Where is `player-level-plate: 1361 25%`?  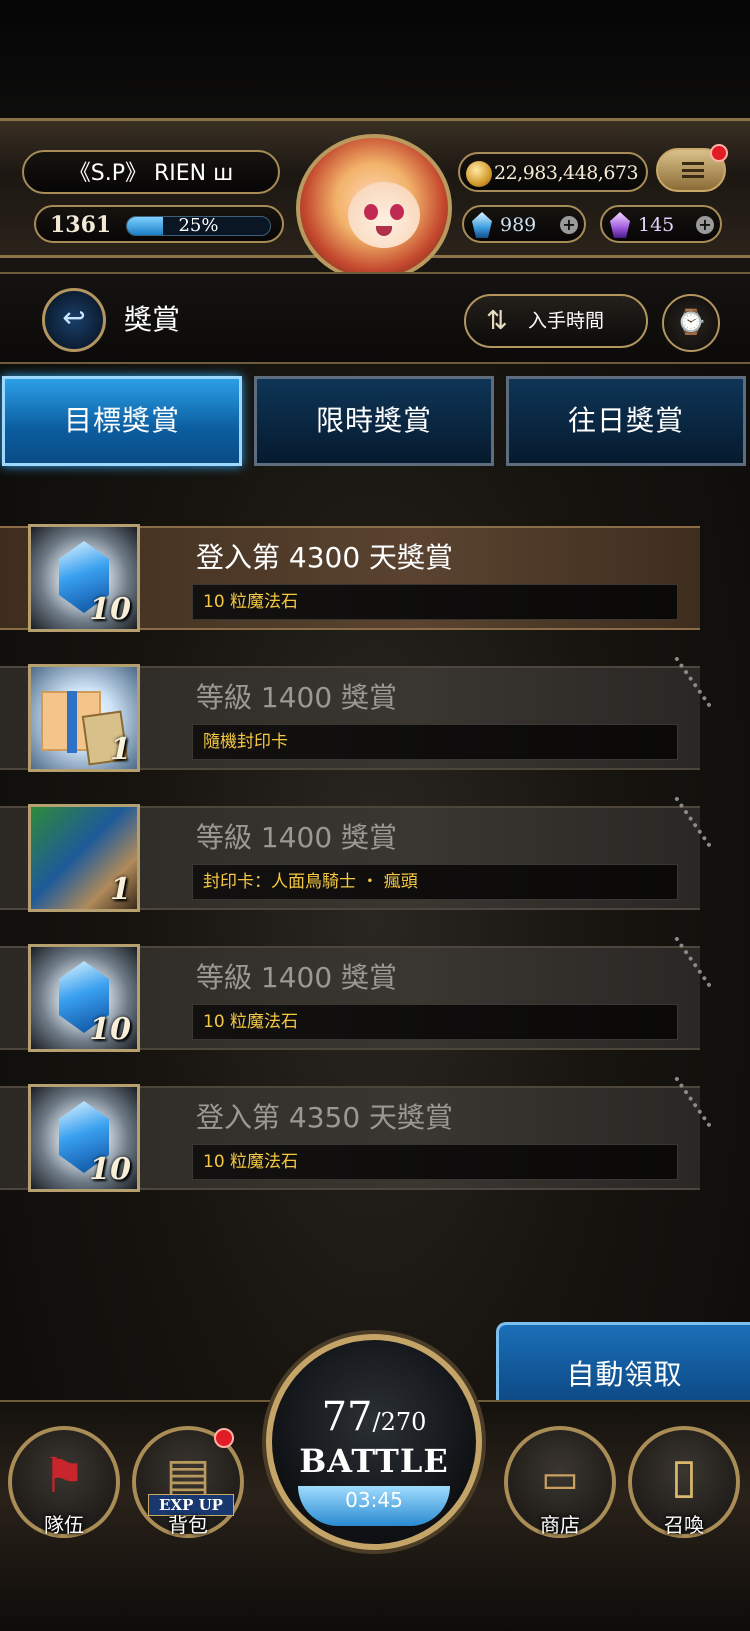 player-level-plate: 1361 25% is located at coordinates (159, 224).